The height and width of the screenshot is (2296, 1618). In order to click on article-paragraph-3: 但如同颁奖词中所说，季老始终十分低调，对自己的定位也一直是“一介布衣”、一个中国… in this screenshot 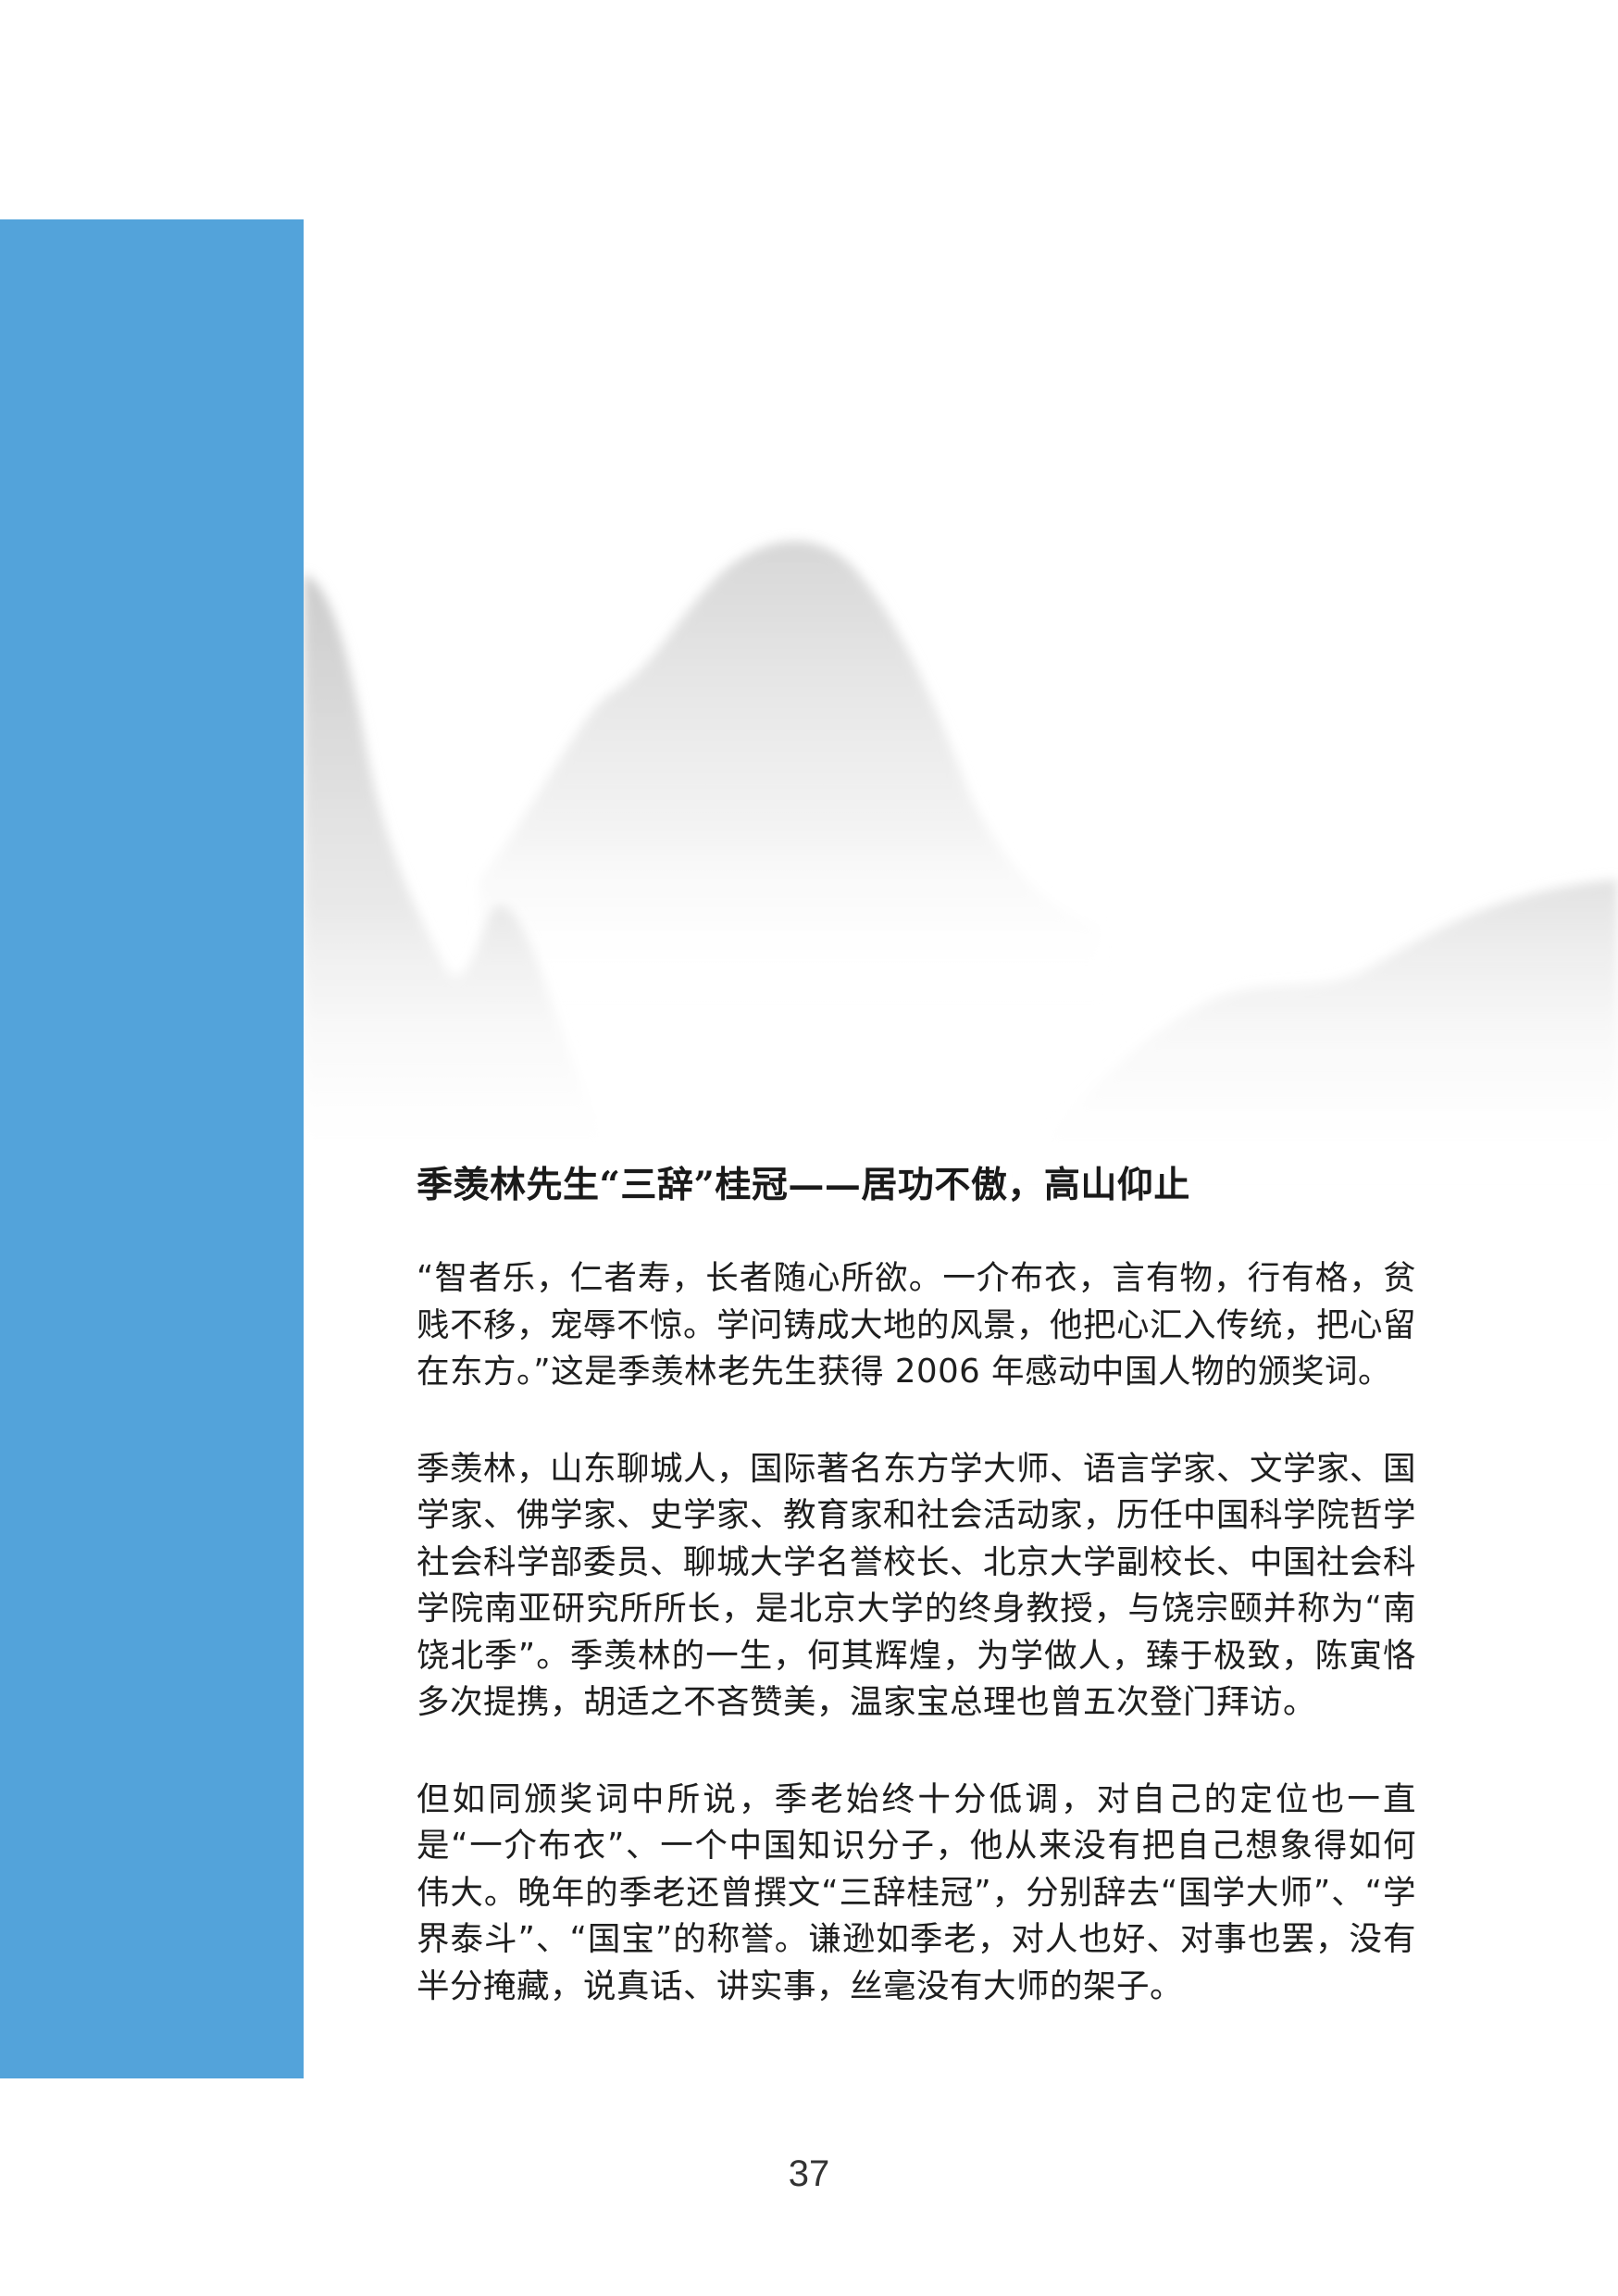, I will do `click(916, 1892)`.